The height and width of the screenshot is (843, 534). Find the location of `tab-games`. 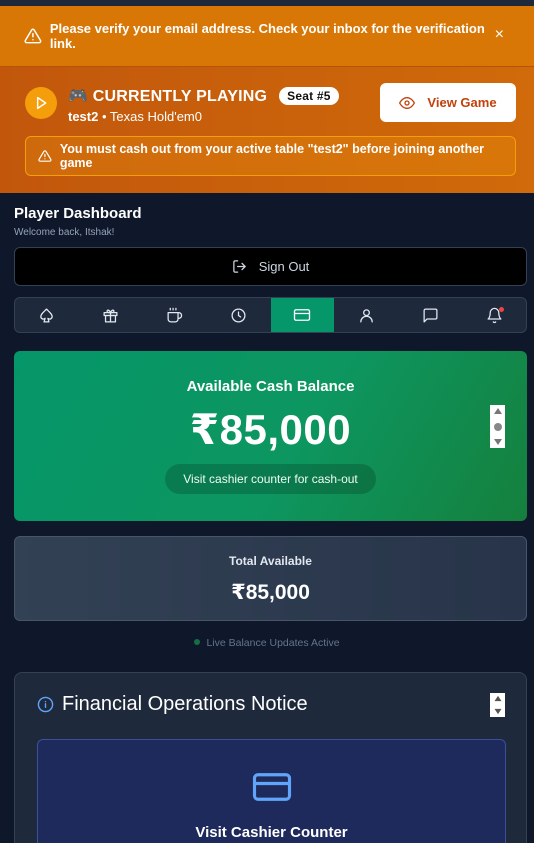

tab-games is located at coordinates (47, 315).